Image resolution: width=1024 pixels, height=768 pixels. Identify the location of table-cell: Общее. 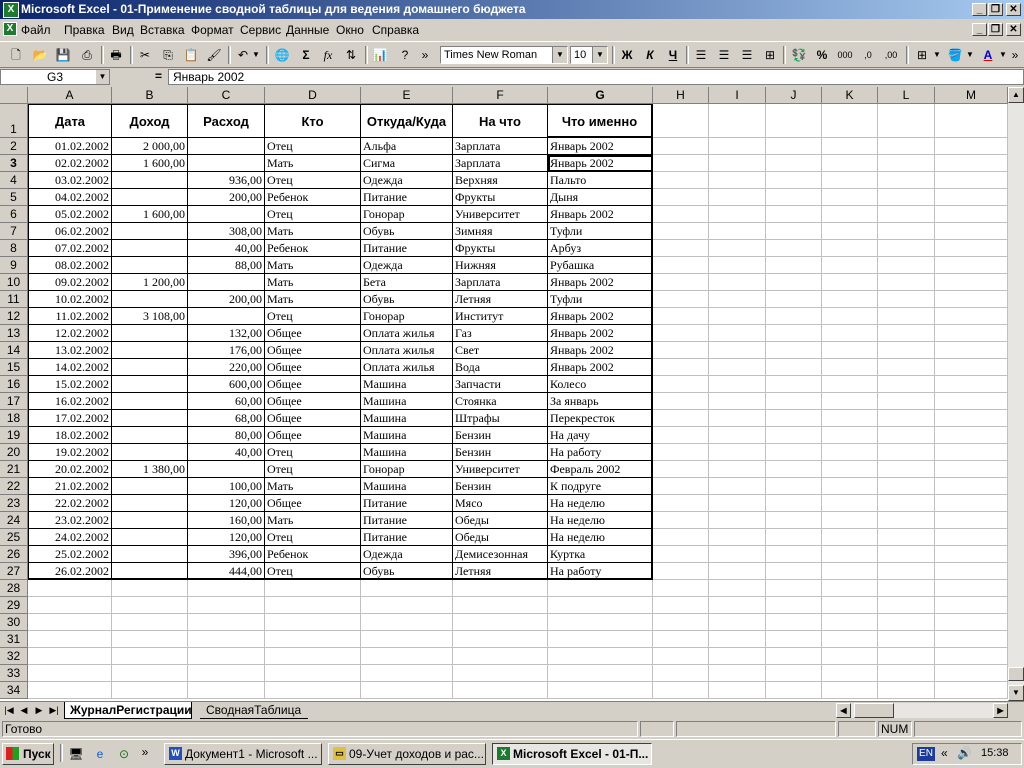
(313, 503).